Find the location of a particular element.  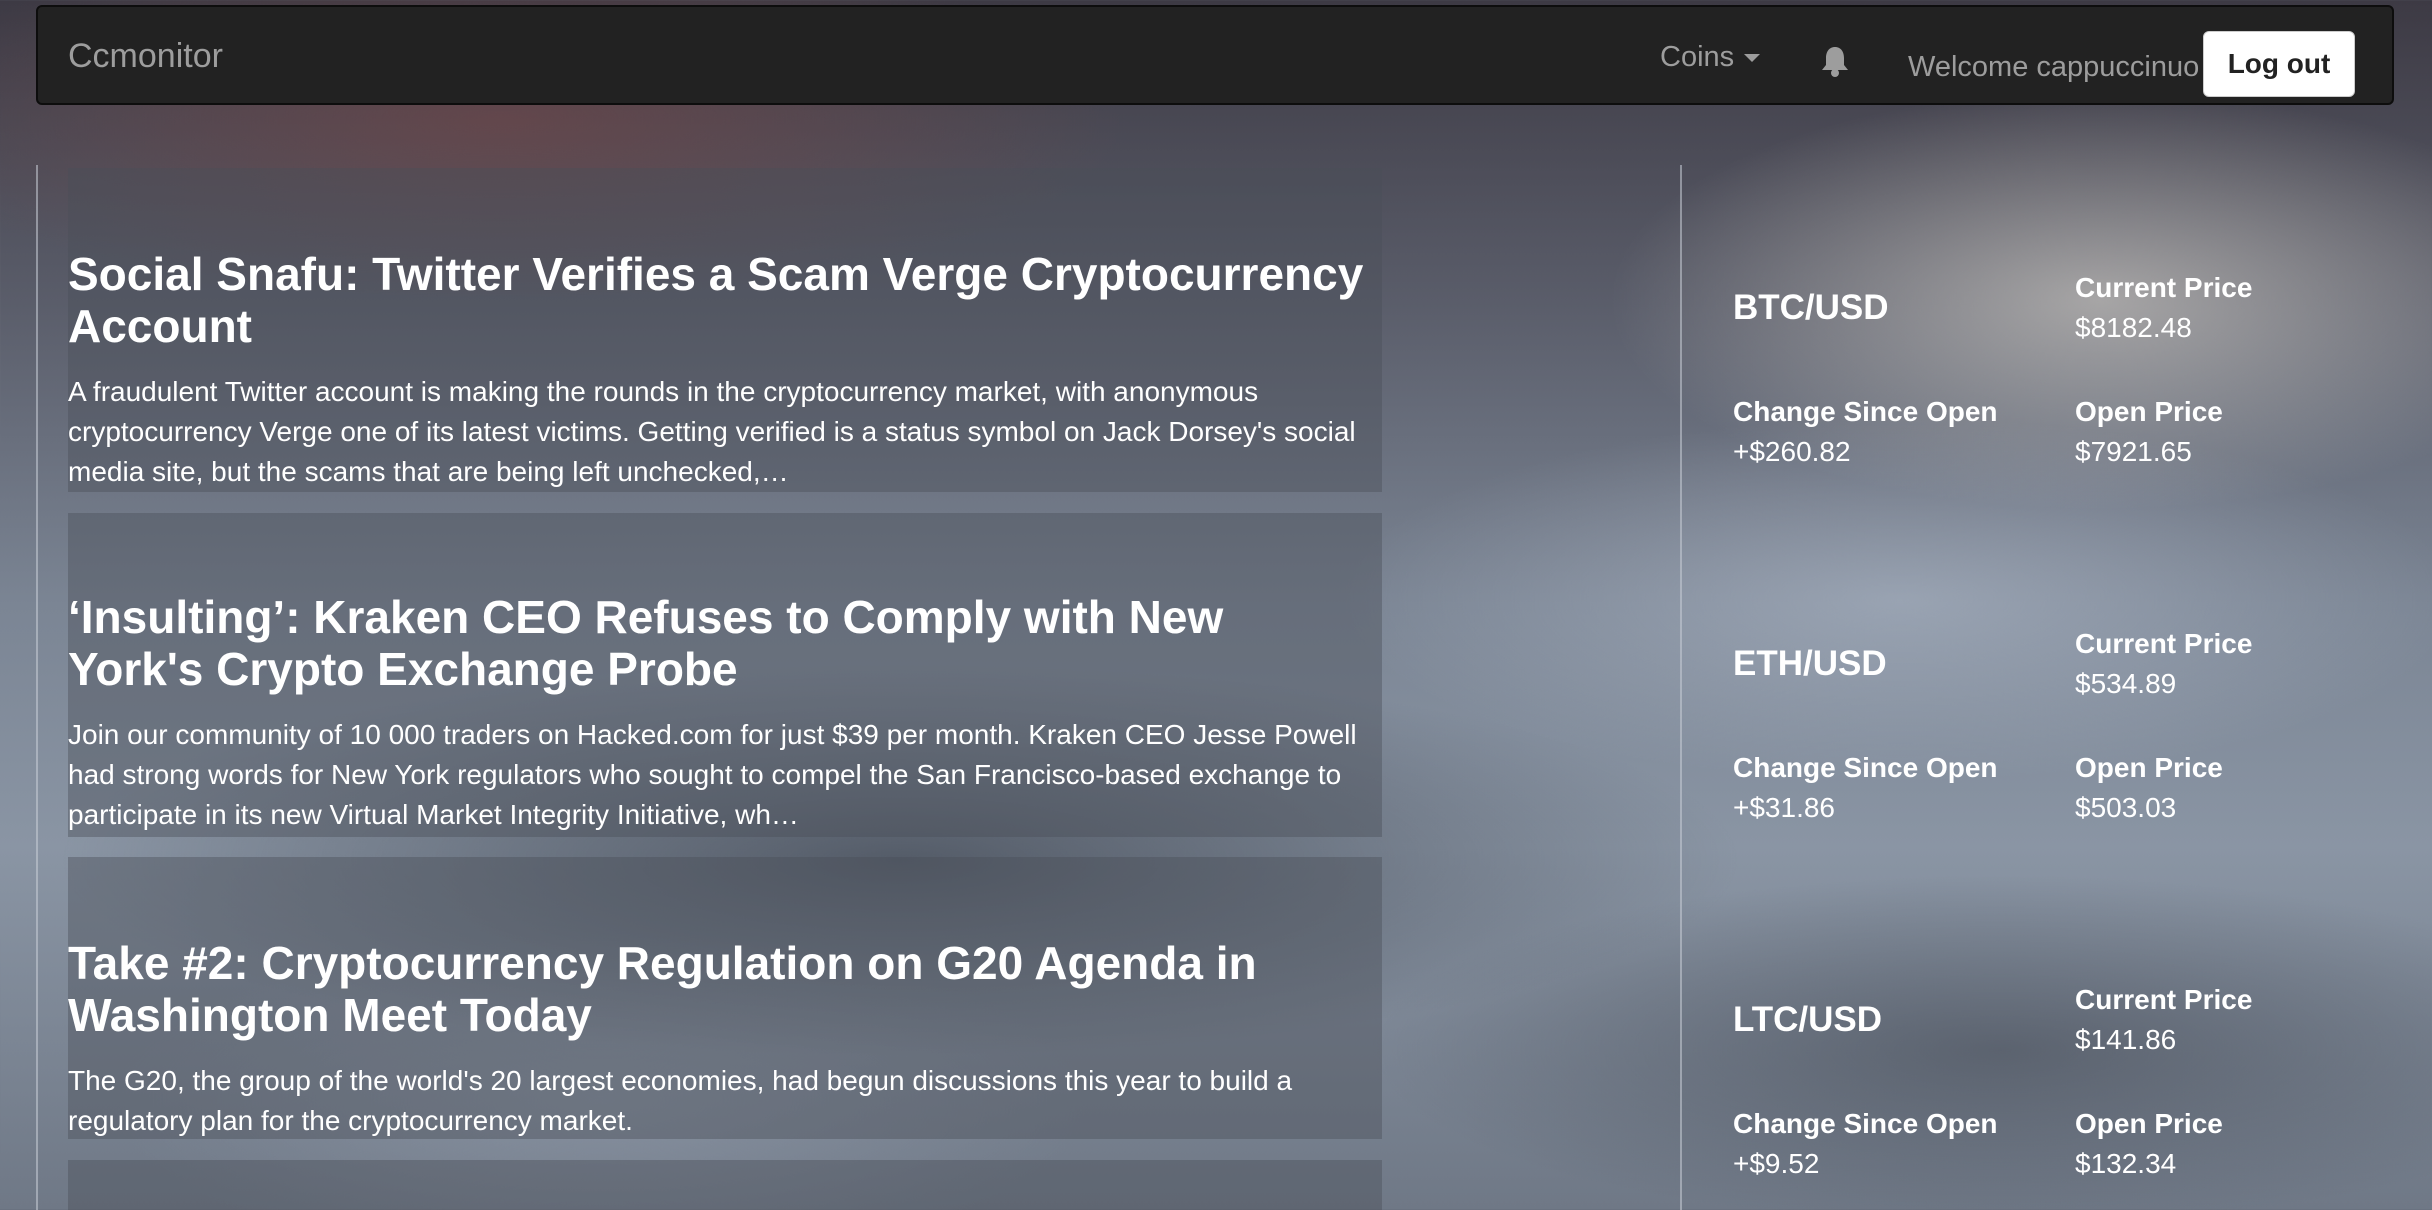

open-price-value: $503.03 is located at coordinates (2126, 807).